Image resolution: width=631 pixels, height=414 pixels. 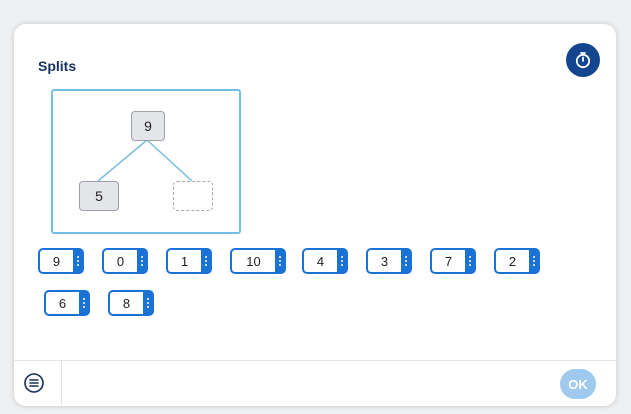 I want to click on number-chip: 9, so click(x=61, y=261).